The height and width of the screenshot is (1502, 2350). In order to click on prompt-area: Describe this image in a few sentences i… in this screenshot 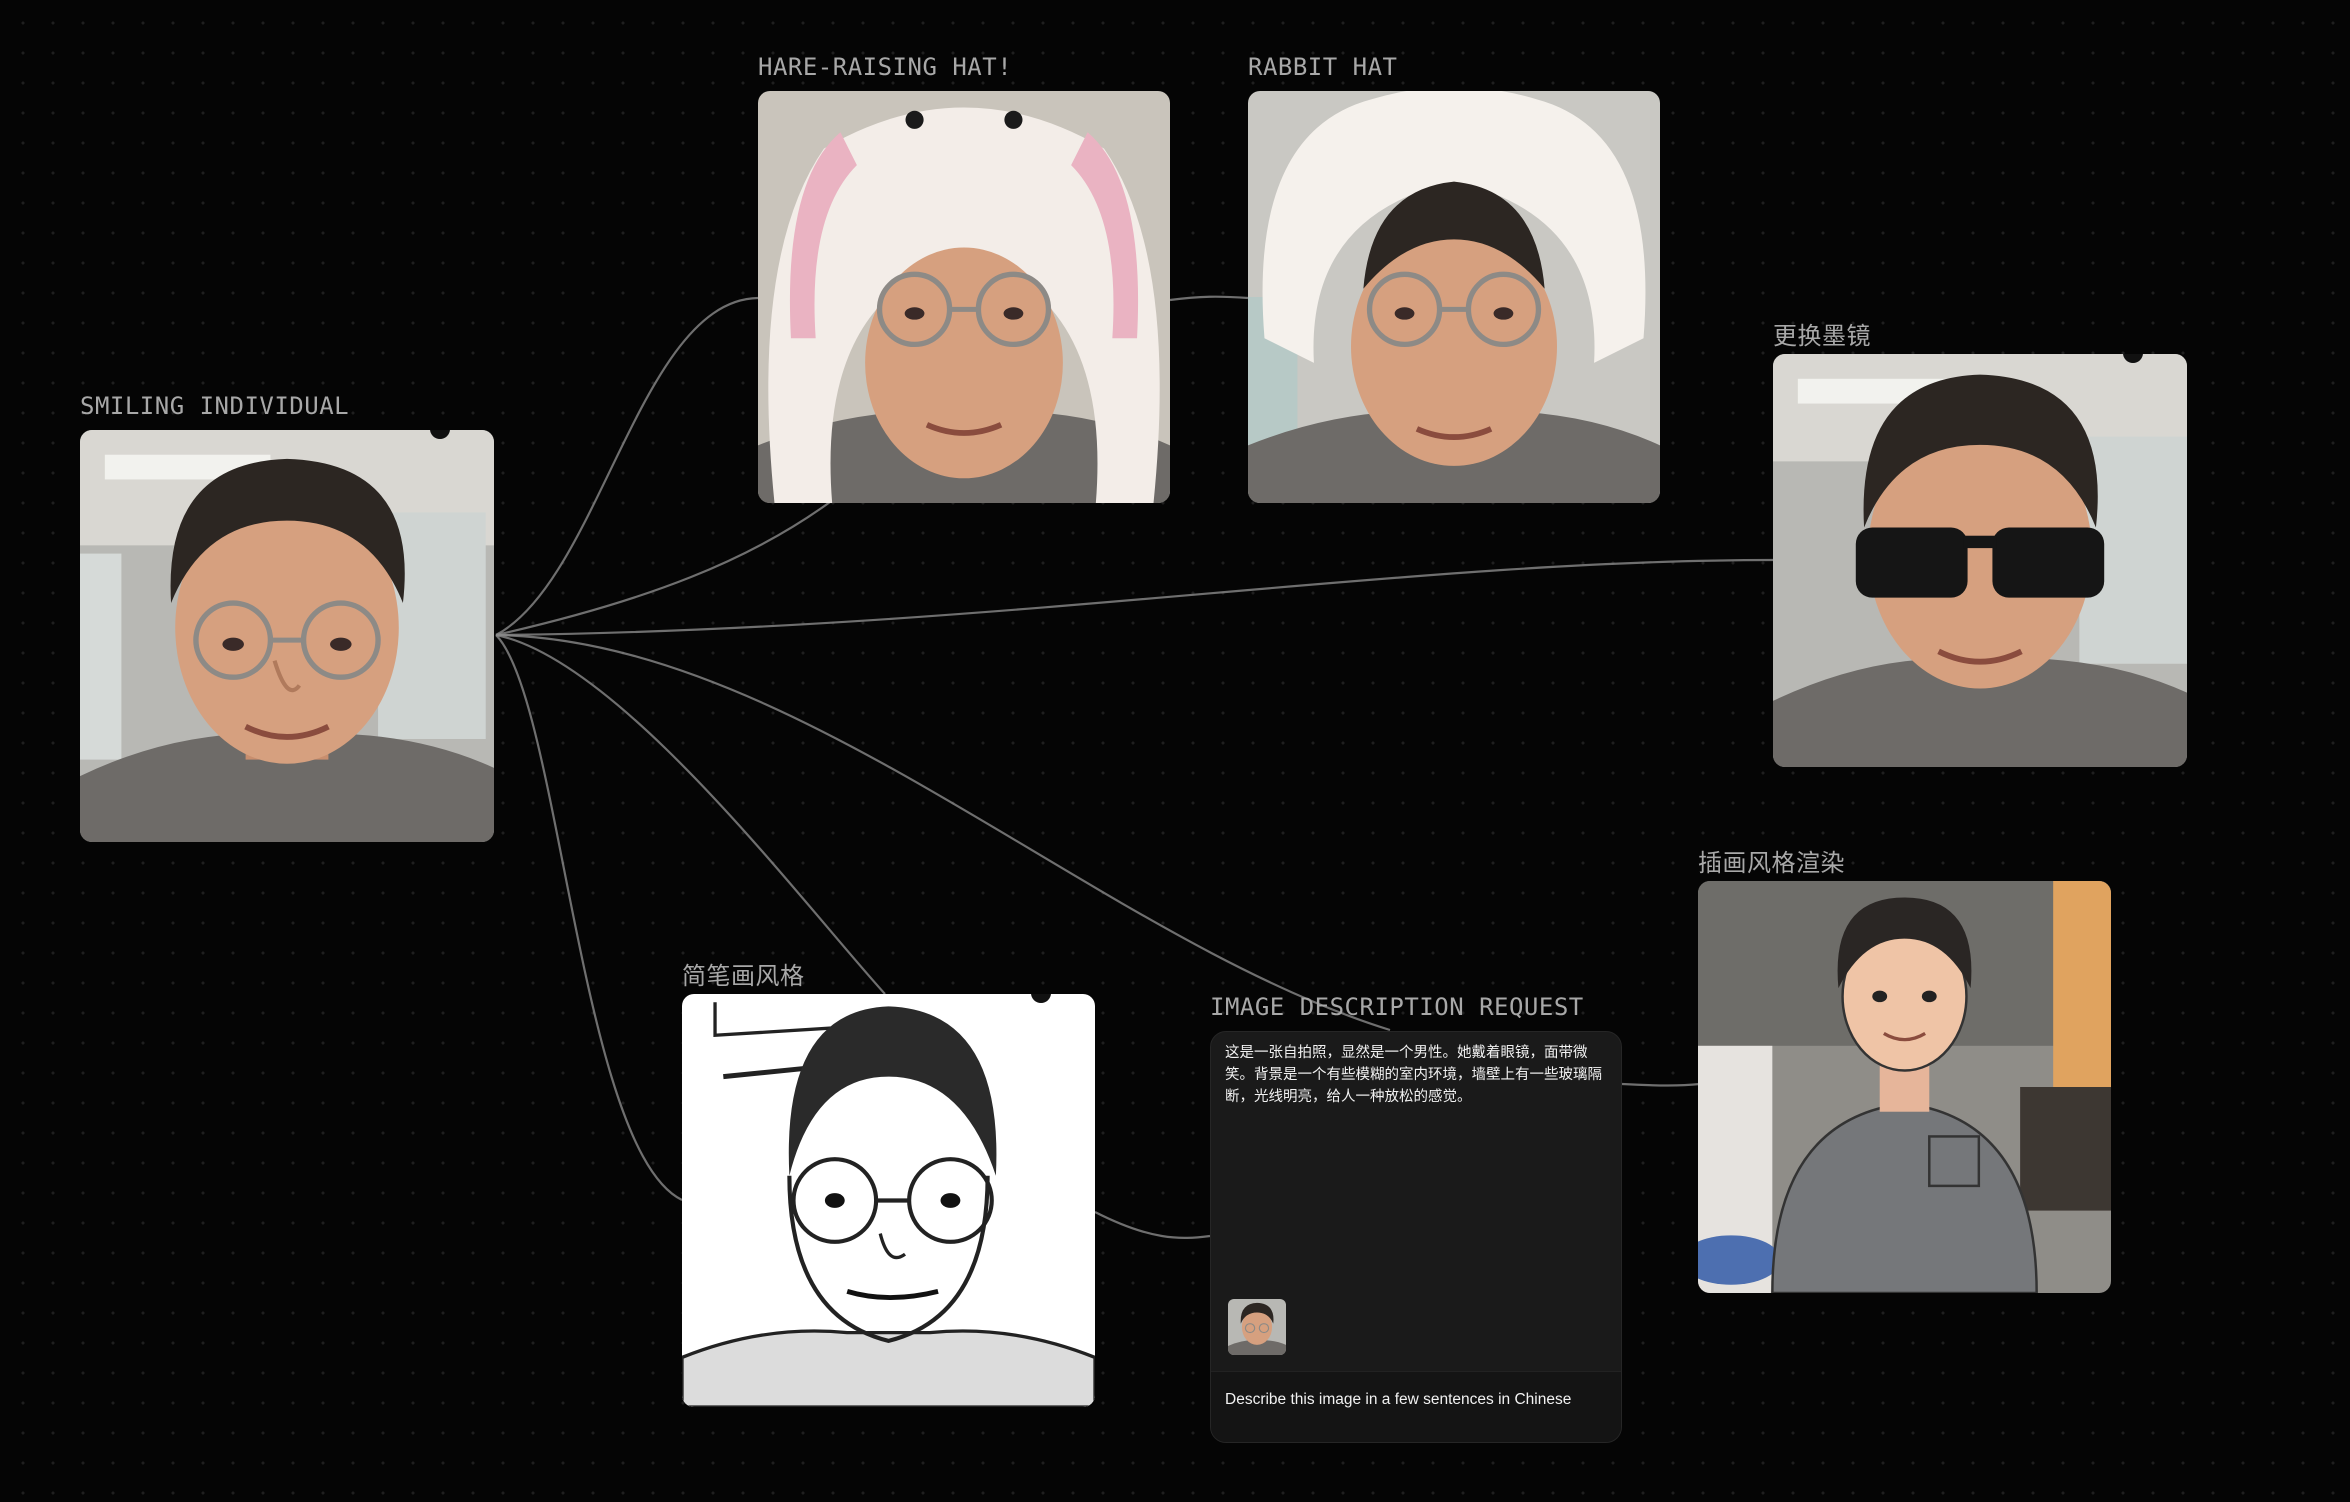, I will do `click(1416, 1406)`.